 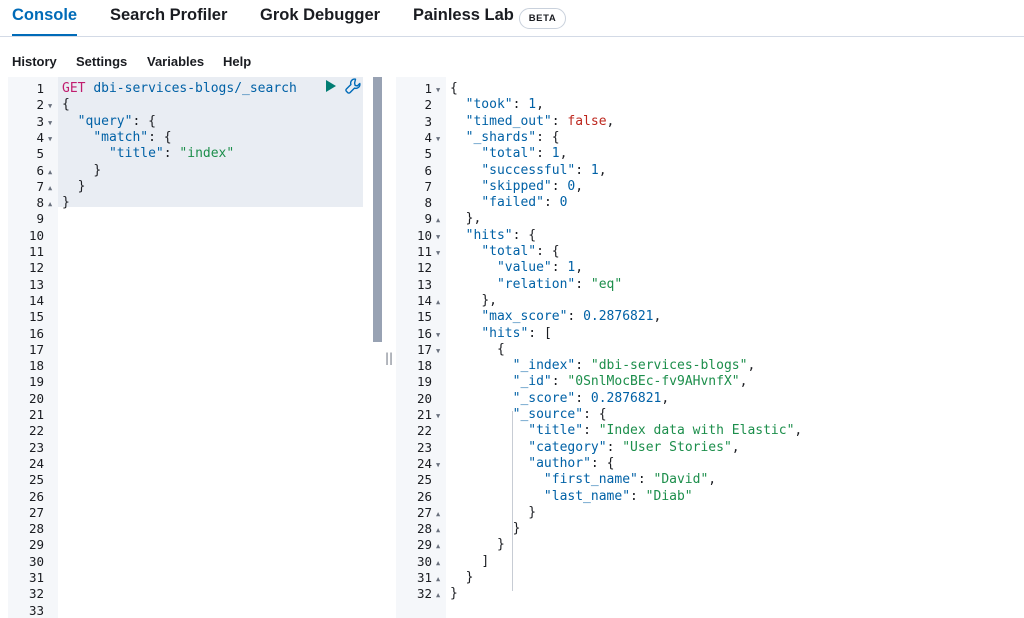 What do you see at coordinates (195, 203) in the screenshot?
I see `request-line: 8 ▲}` at bounding box center [195, 203].